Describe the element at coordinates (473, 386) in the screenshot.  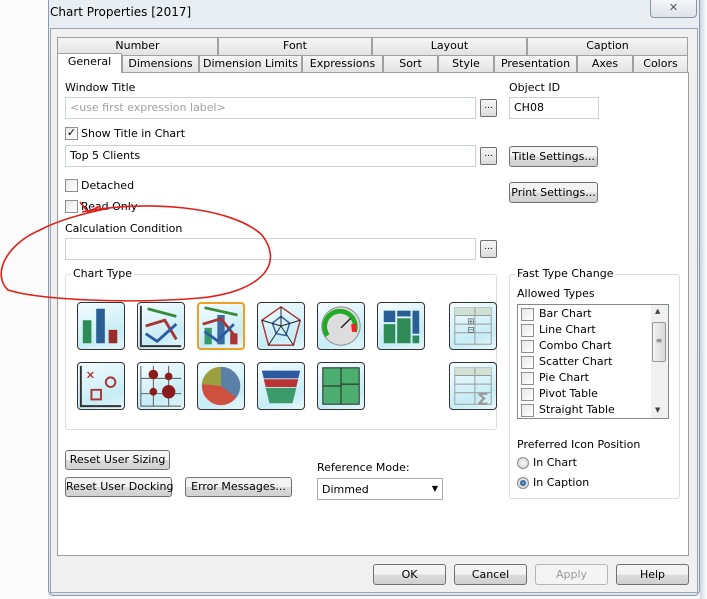
I see `straight-table-icon: Σ` at that location.